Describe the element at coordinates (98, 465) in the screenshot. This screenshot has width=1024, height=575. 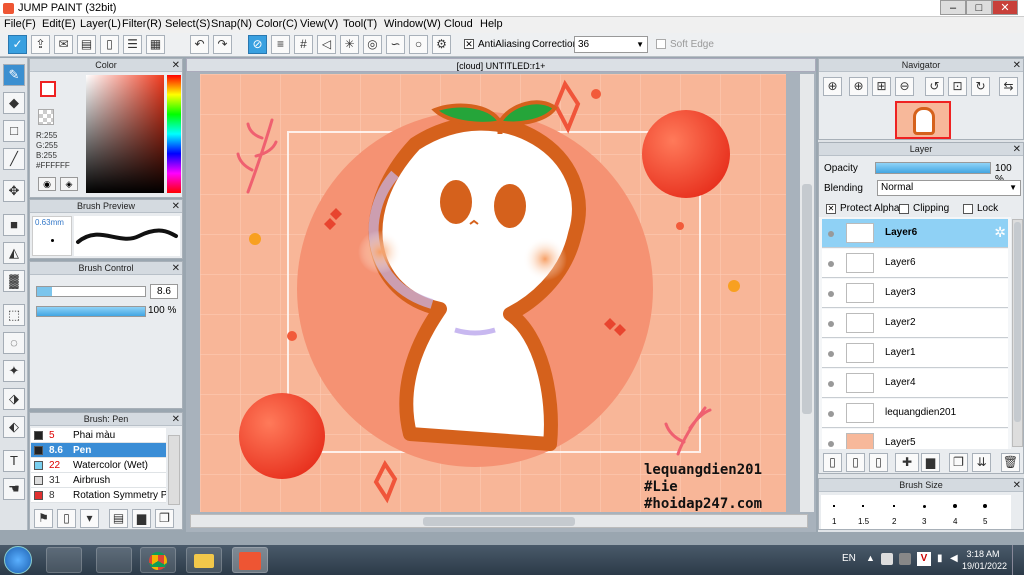
I see `brush-item: 22 Watercolor (Wet)` at that location.